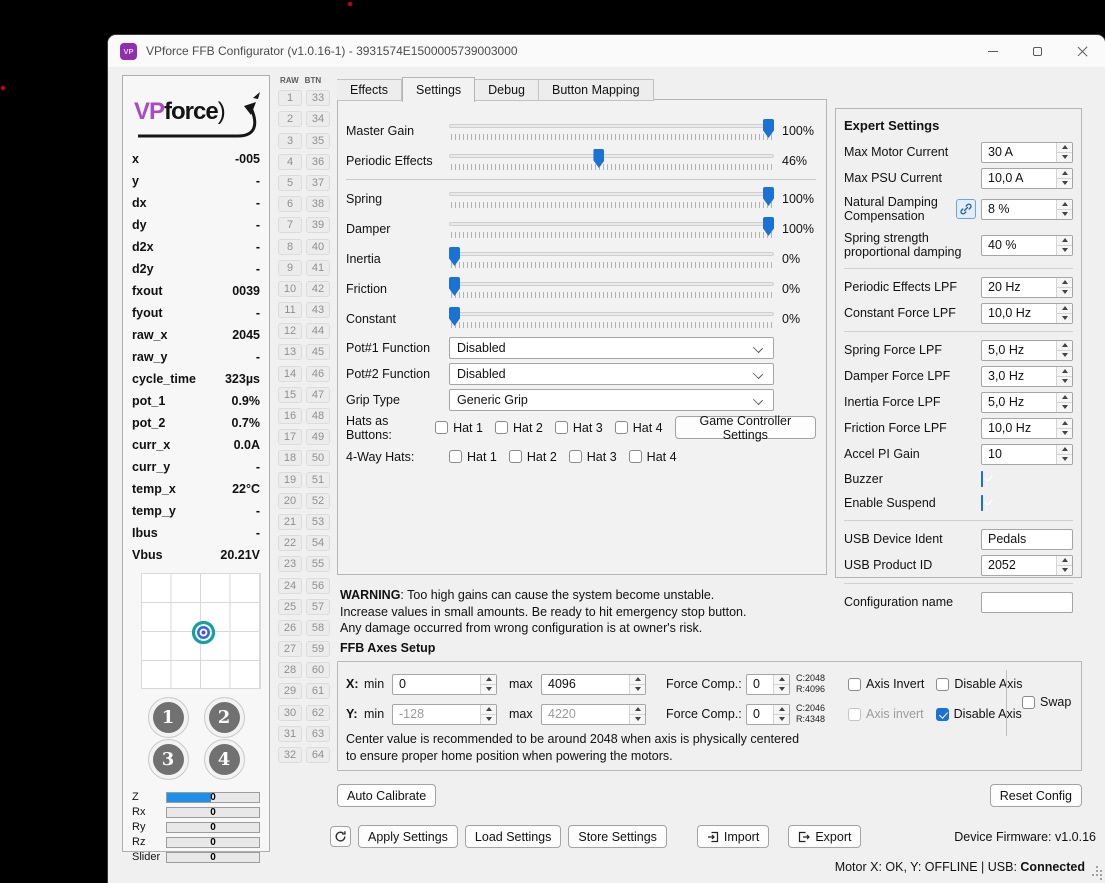 This screenshot has width=1105, height=883. What do you see at coordinates (1082, 51) in the screenshot?
I see `close-button` at bounding box center [1082, 51].